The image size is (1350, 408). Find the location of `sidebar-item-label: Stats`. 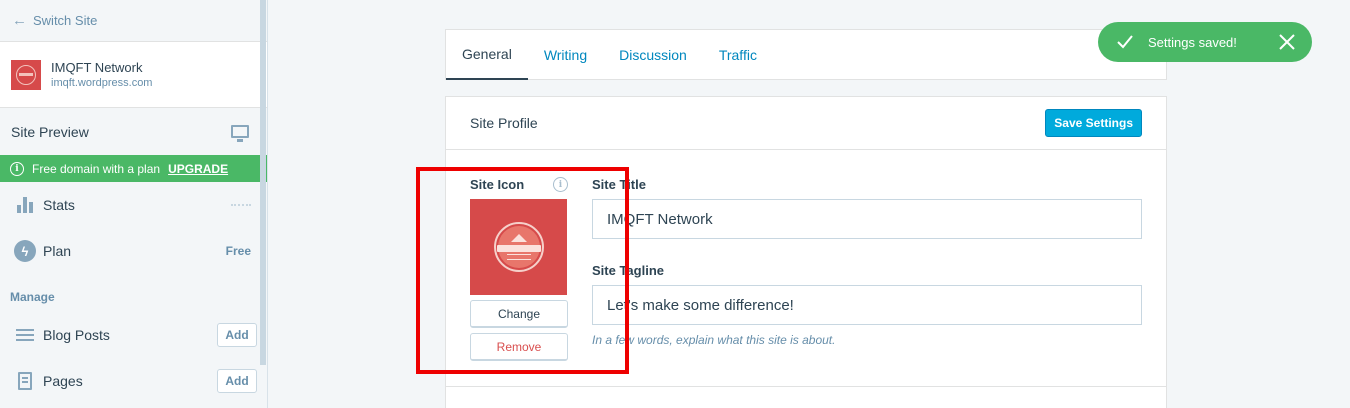

sidebar-item-label: Stats is located at coordinates (59, 205).